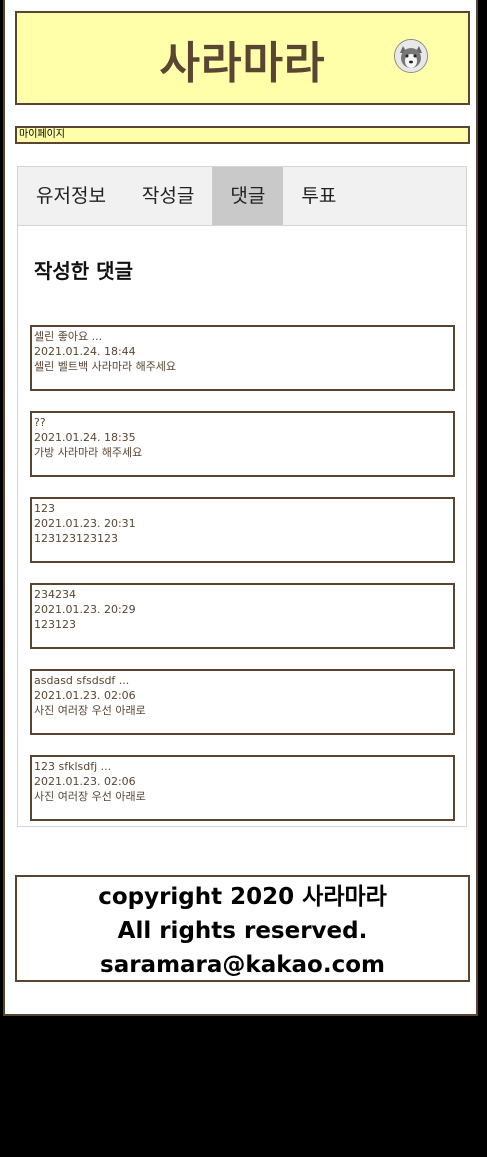  Describe the element at coordinates (242, 135) in the screenshot. I see `breadcrumb: 마이페이지` at that location.